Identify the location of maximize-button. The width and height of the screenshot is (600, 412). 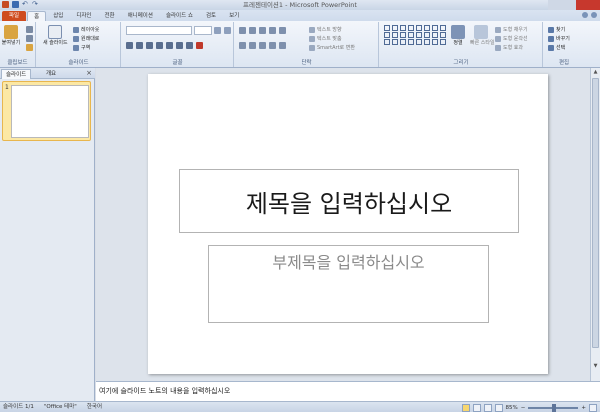
(569, 5).